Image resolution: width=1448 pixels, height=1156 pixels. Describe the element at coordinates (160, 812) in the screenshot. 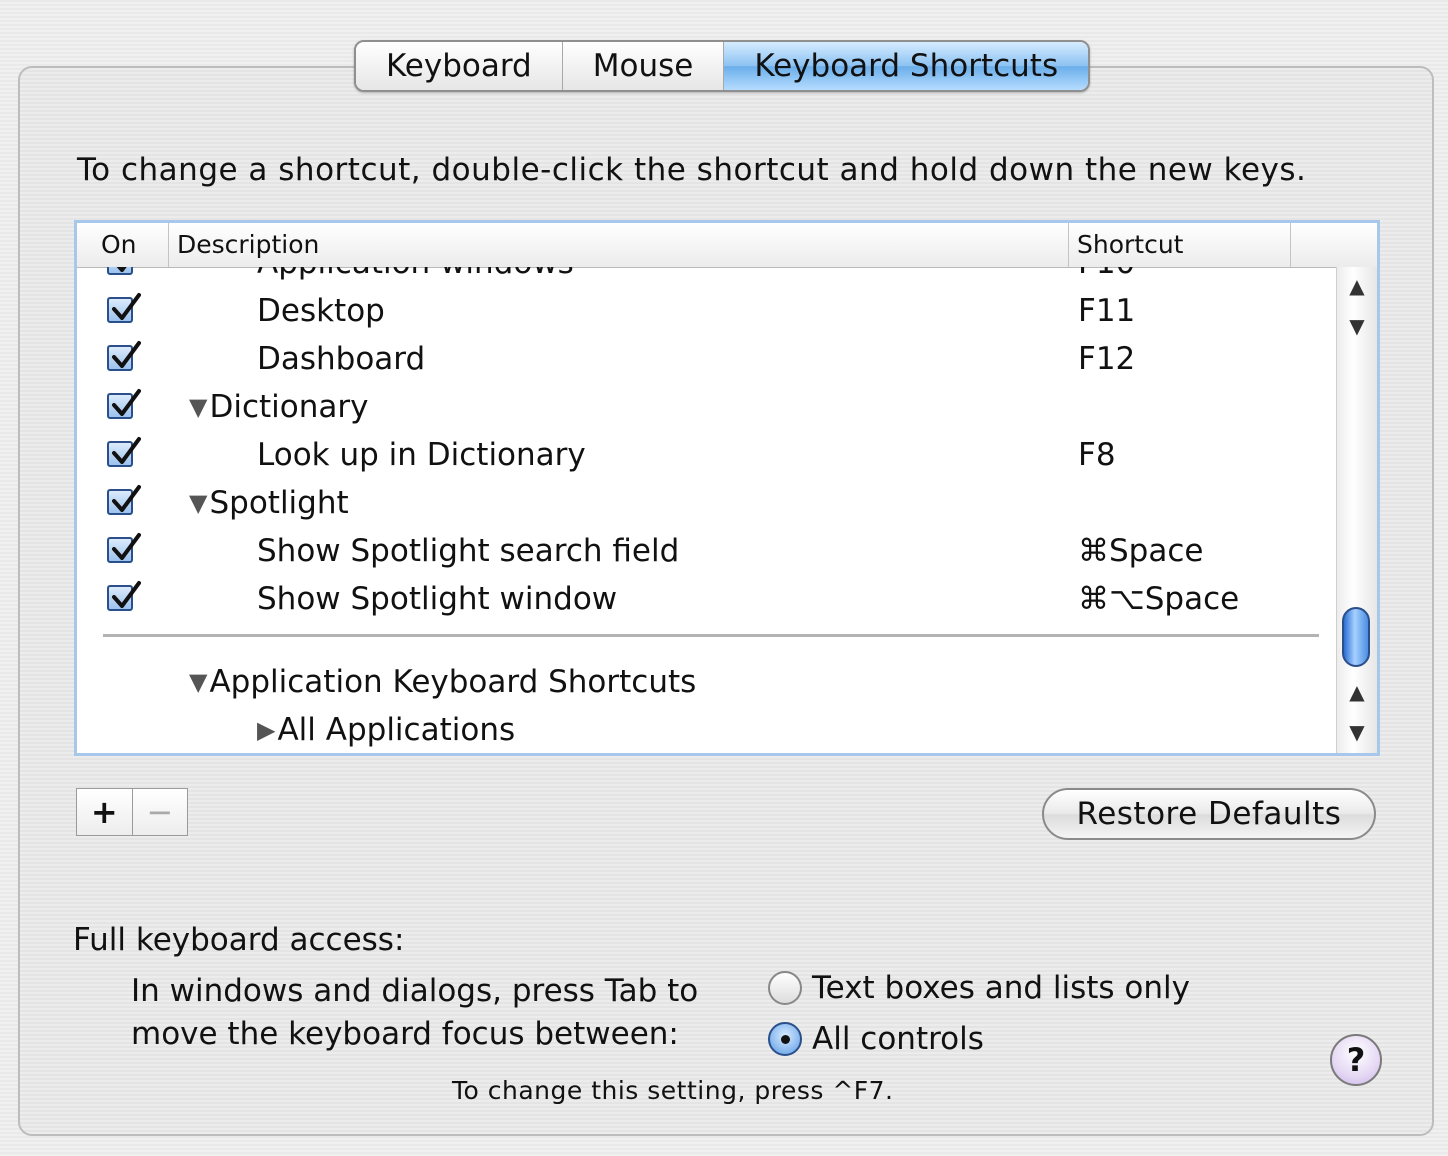

I see `remove-shortcut-button: −` at that location.